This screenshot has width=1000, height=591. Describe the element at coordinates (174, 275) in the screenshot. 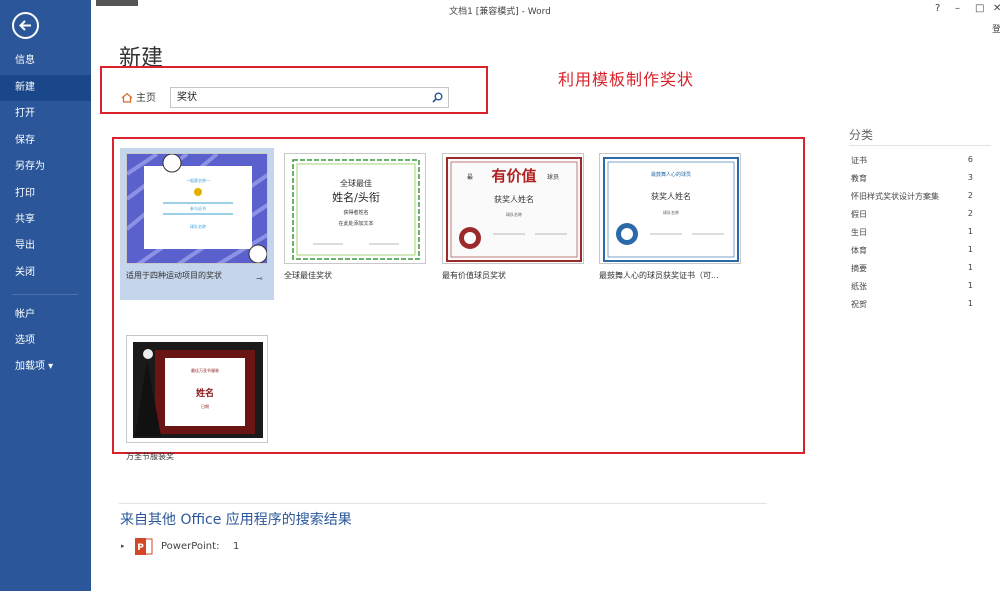

I see `template-label: 适用于四种运动项目的奖状` at that location.